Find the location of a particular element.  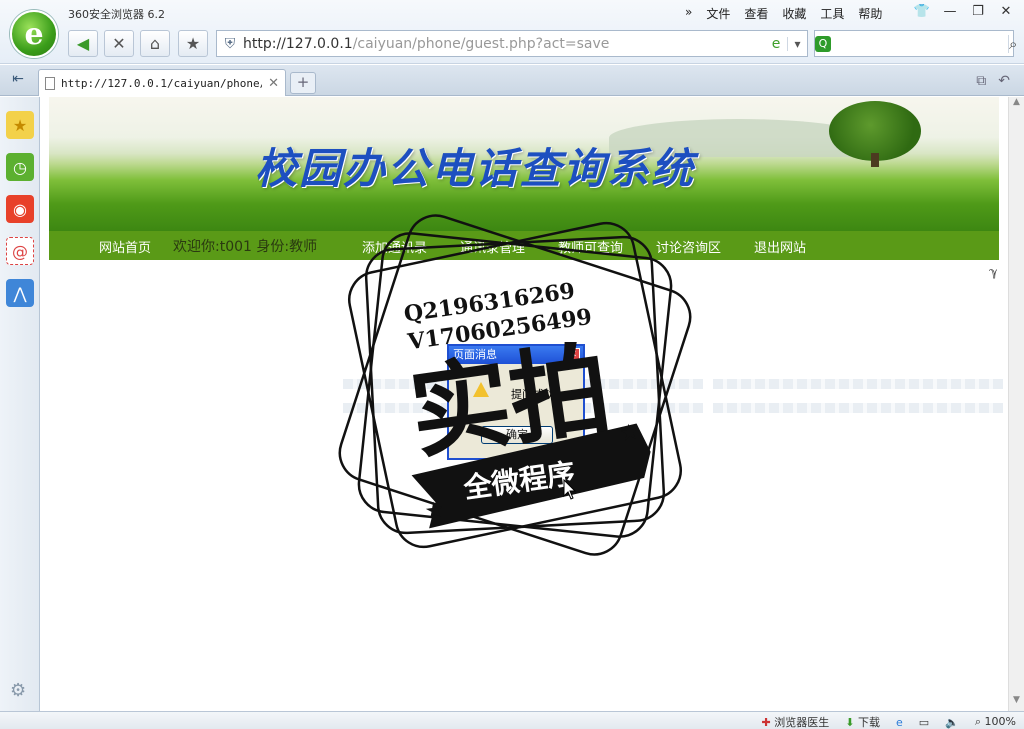

browser-doctor: ✚ 浏览器医生 is located at coordinates (796, 721).